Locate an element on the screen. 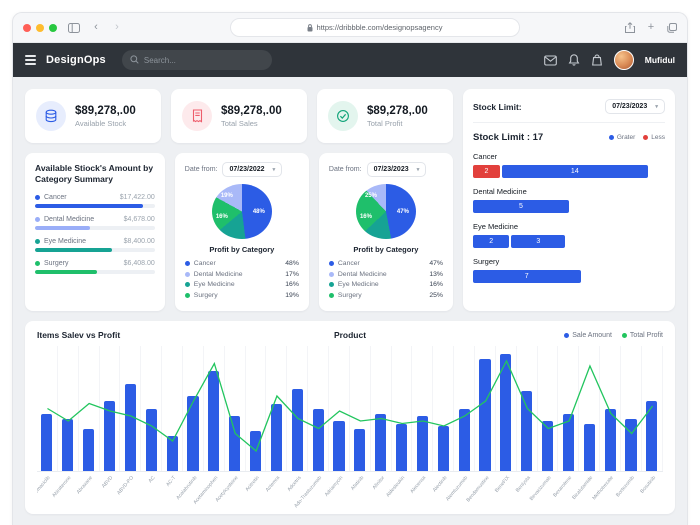 The image size is (700, 525). profit-badge-icon is located at coordinates (343, 116).